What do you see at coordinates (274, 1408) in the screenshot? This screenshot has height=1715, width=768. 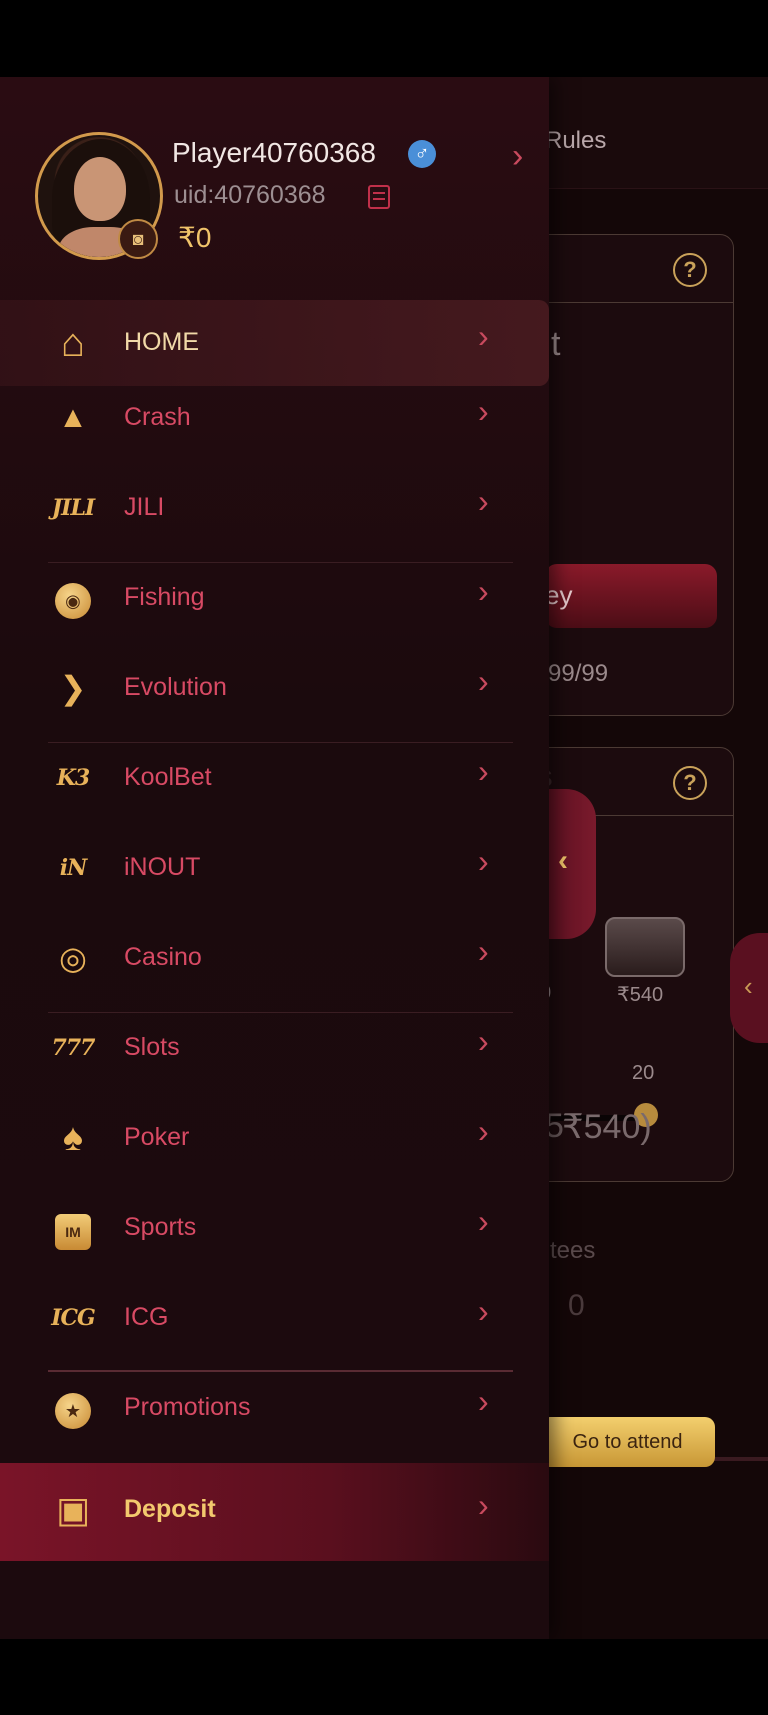 I see `menu-item-promotions: ★ Promotions ›` at bounding box center [274, 1408].